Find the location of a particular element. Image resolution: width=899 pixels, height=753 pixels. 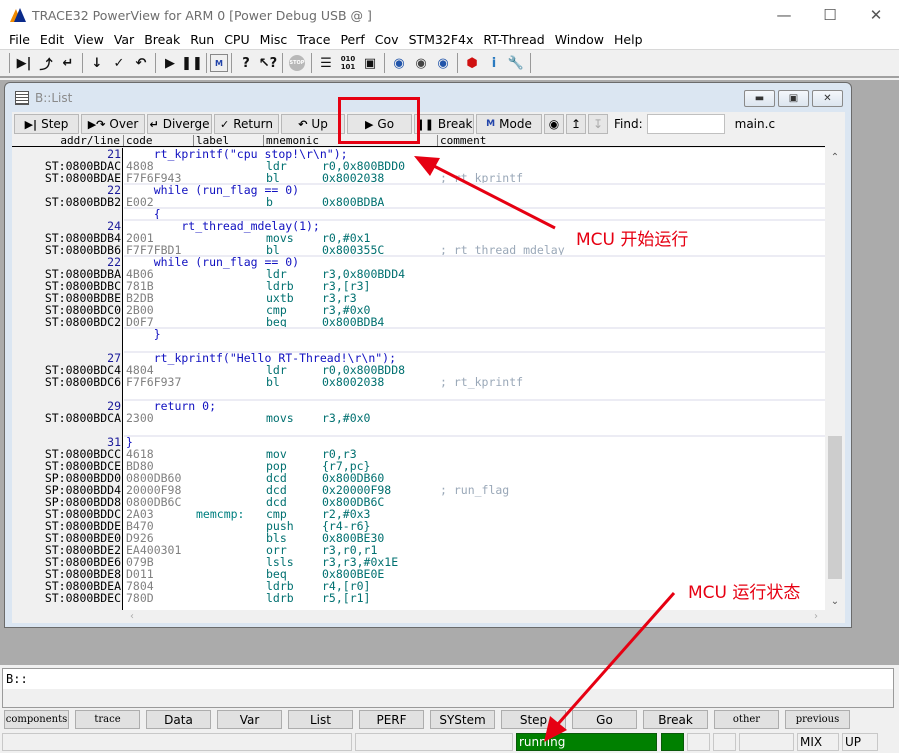

list-restore-button: ▣ is located at coordinates (793, 98).